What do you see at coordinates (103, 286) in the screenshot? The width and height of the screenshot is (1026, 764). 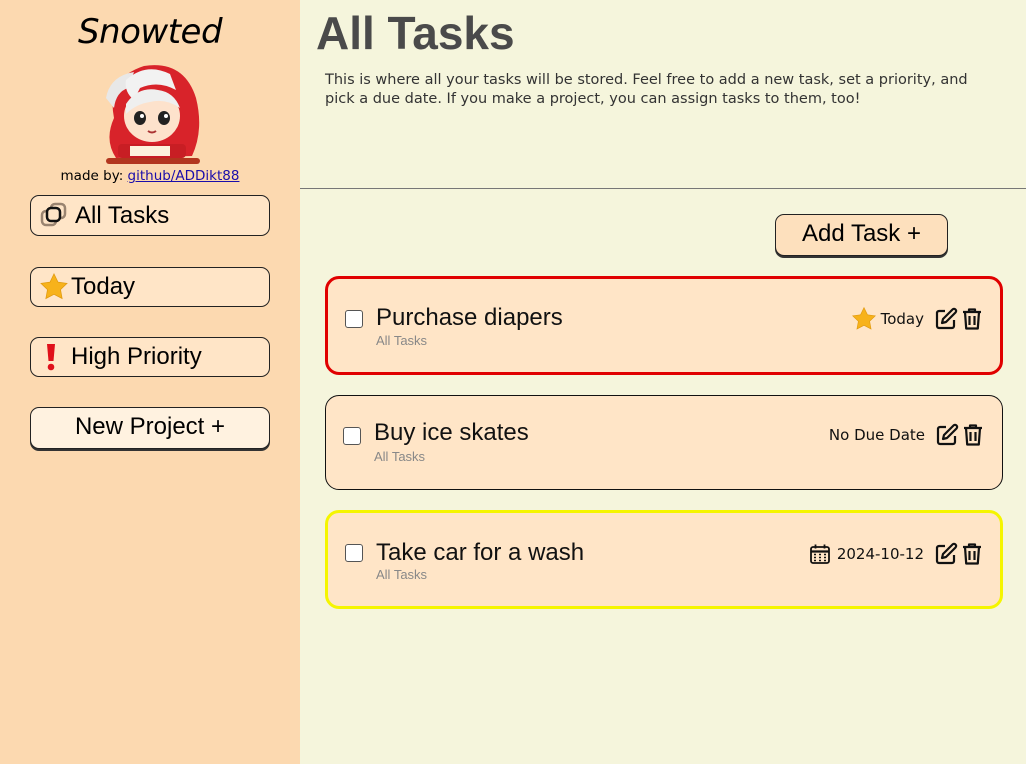 I see `nav-label: Today` at bounding box center [103, 286].